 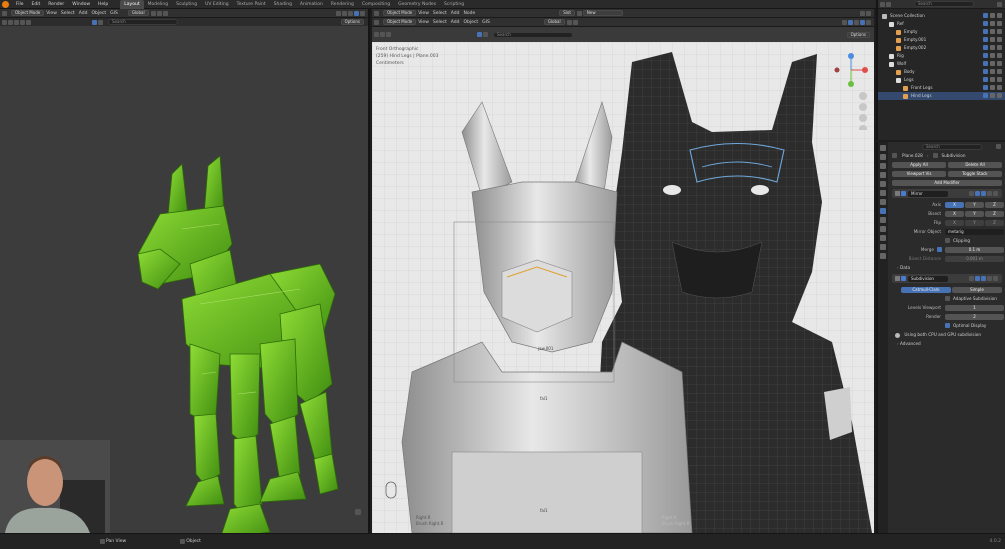 What do you see at coordinates (865, 70) in the screenshot?
I see `gizmo-x-axis` at bounding box center [865, 70].